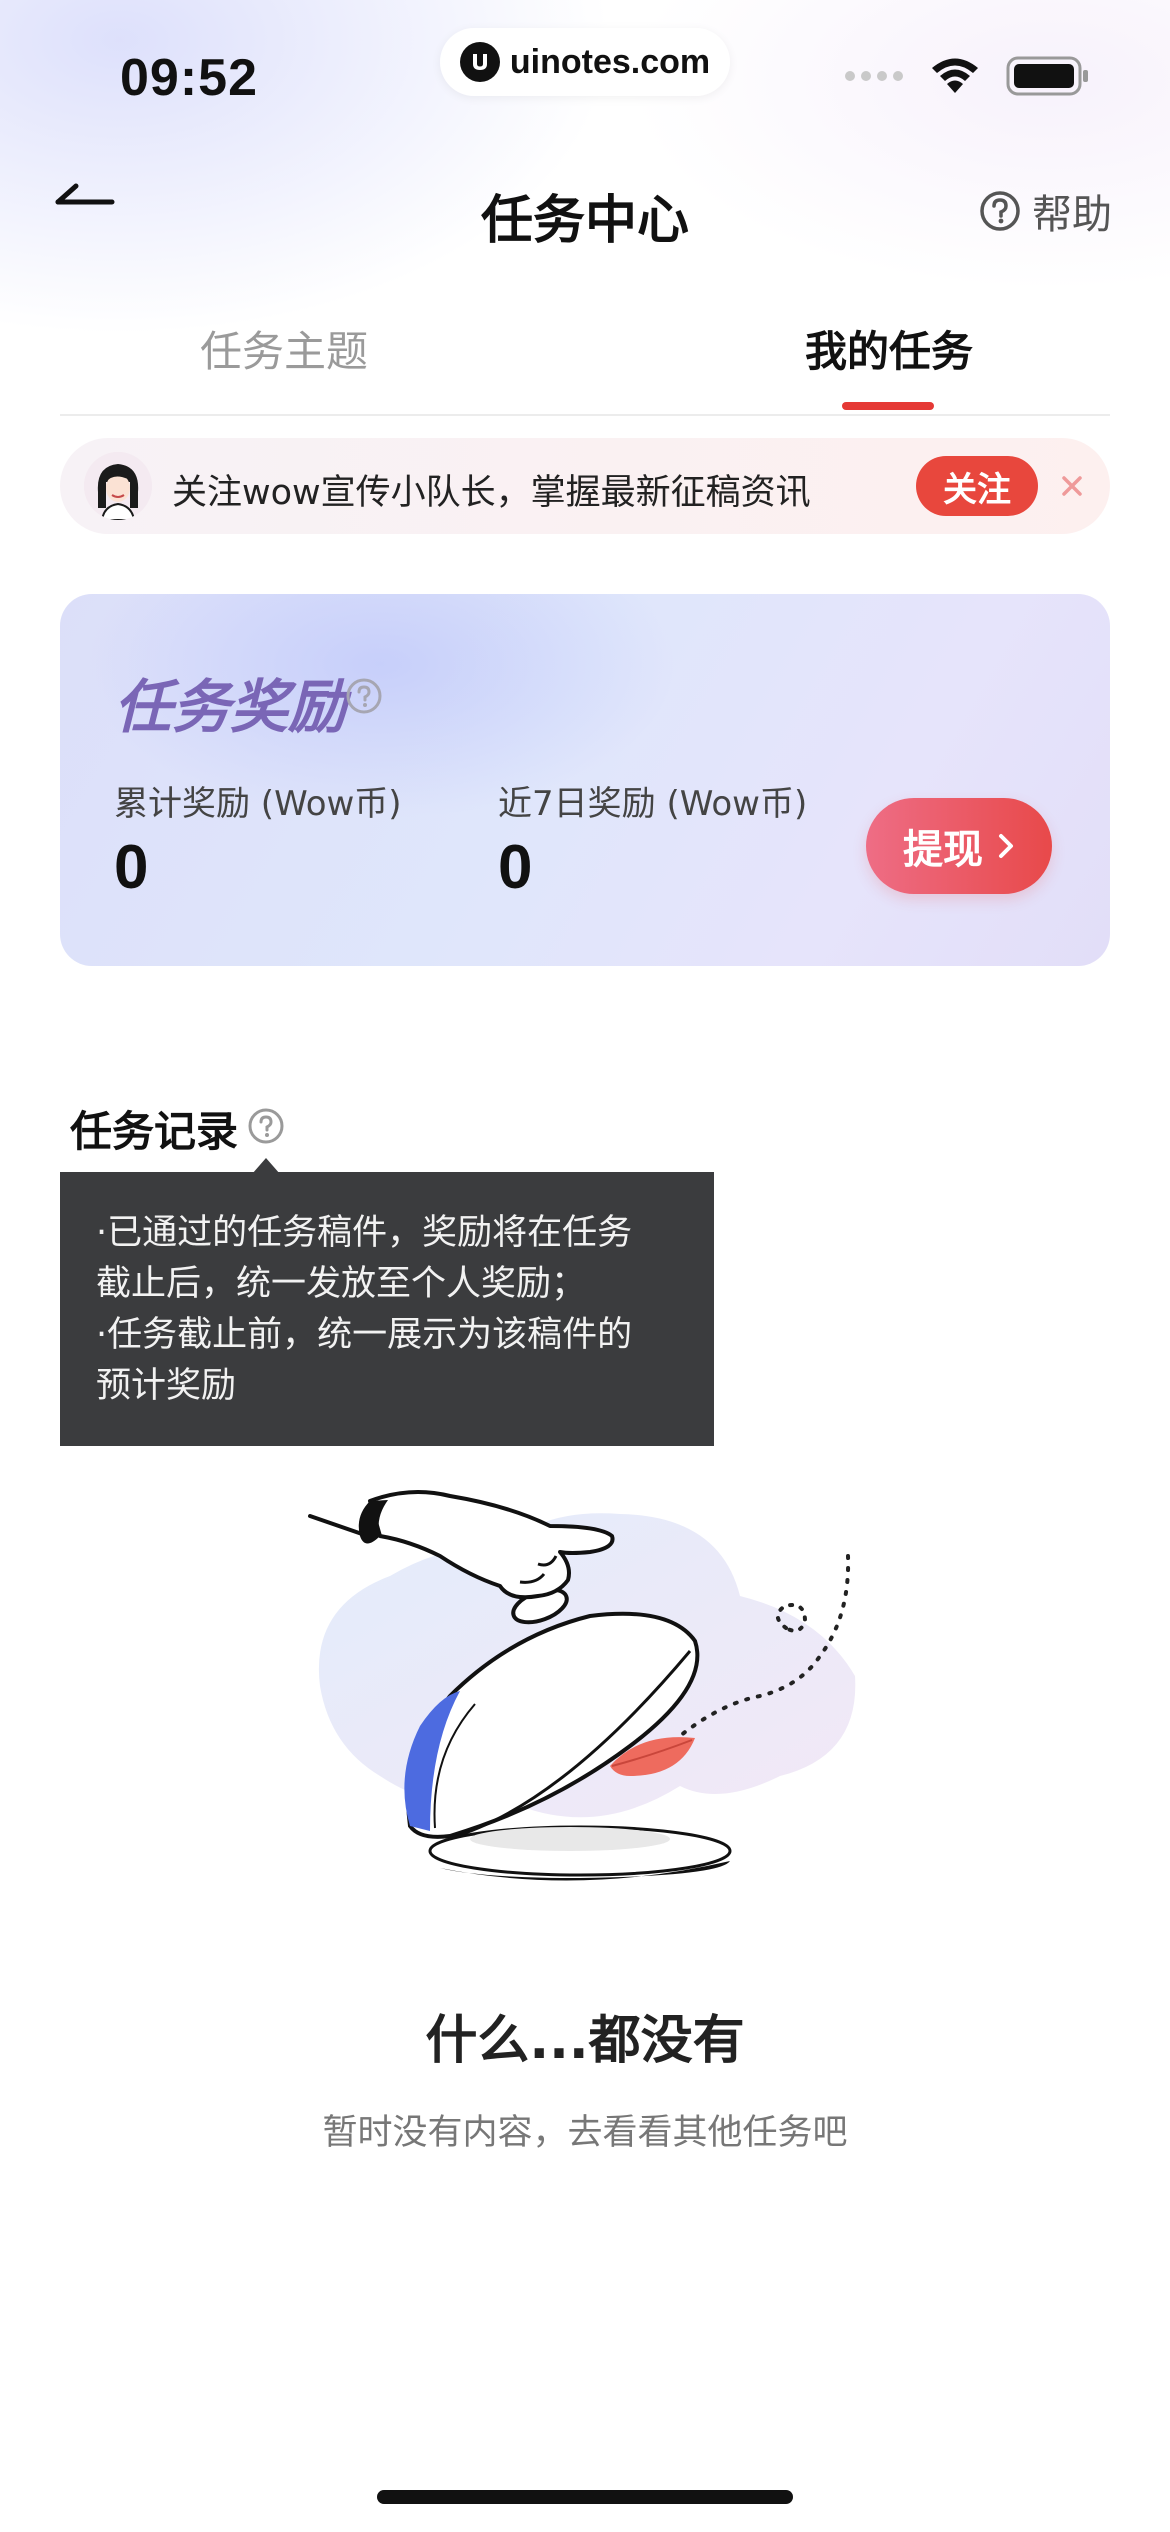  I want to click on active-tab-indicator, so click(888, 406).